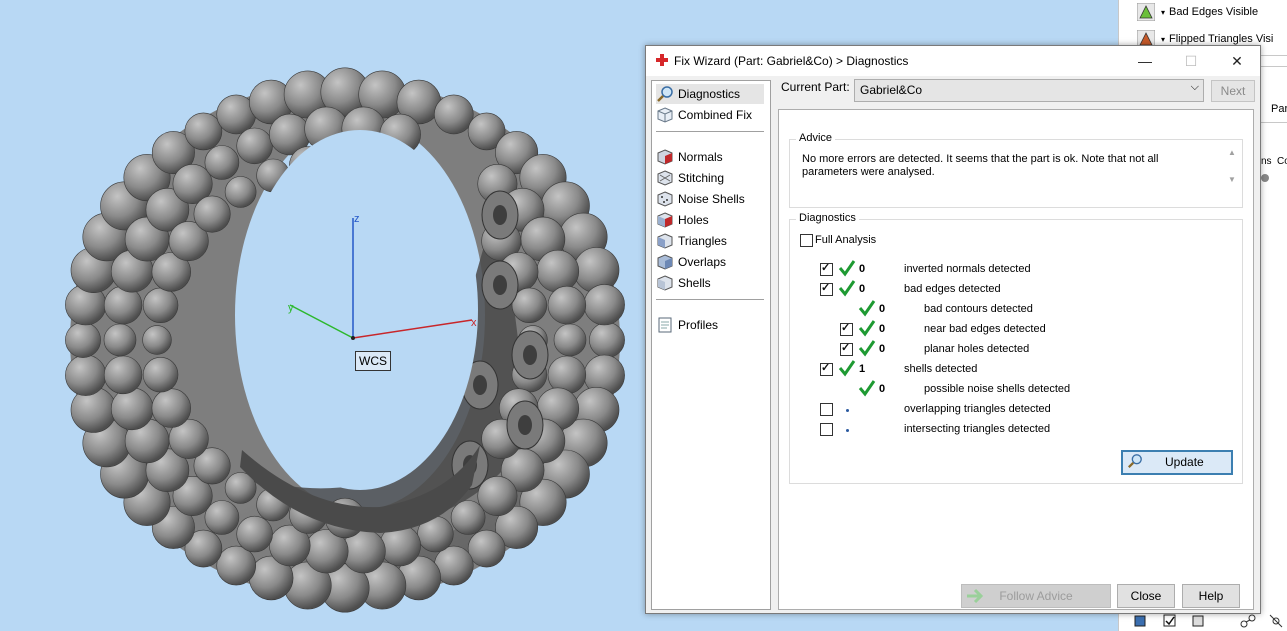  What do you see at coordinates (997, 389) in the screenshot?
I see `noise-shells-label: possible noise shells detected` at bounding box center [997, 389].